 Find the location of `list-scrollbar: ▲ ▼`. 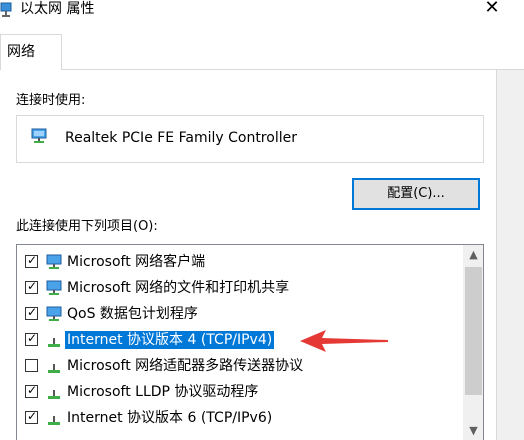

list-scrollbar: ▲ ▼ is located at coordinates (473, 342).